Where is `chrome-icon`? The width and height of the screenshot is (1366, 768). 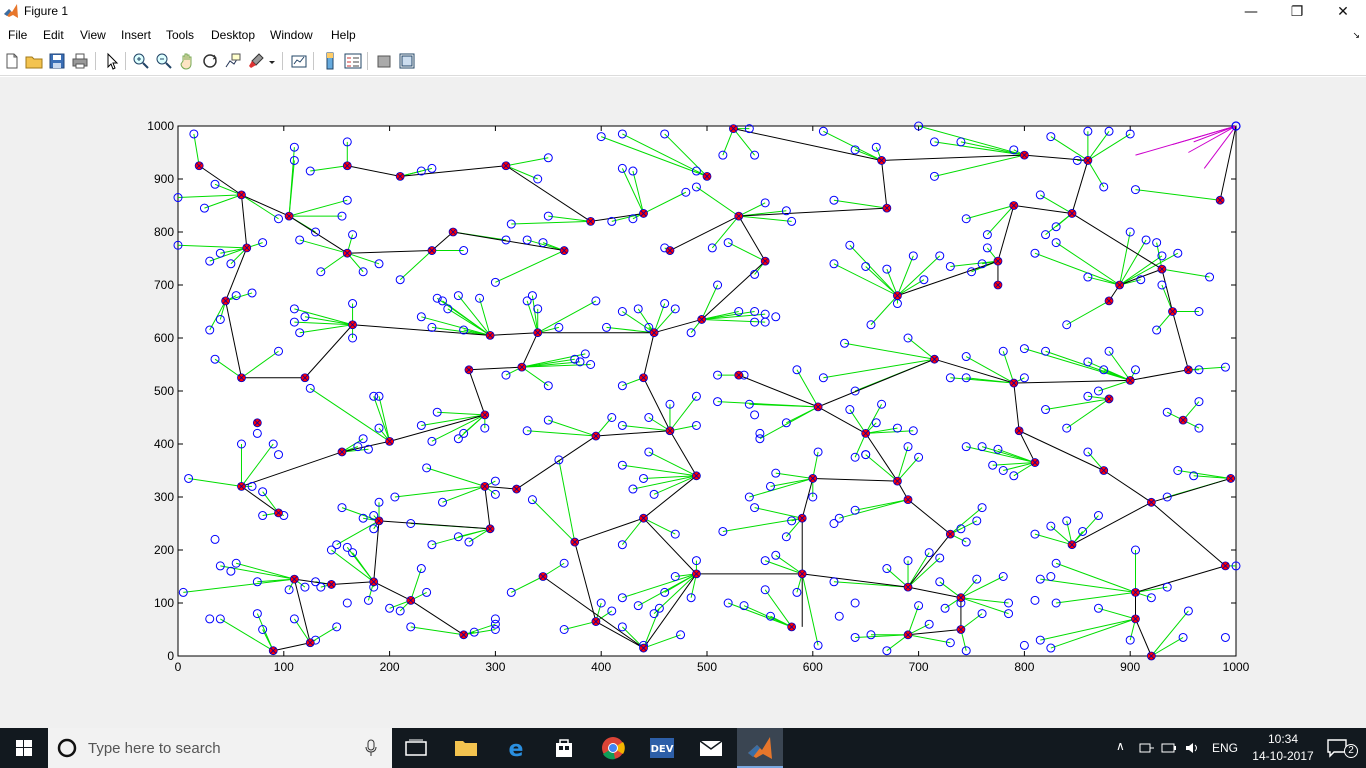 chrome-icon is located at coordinates (613, 748).